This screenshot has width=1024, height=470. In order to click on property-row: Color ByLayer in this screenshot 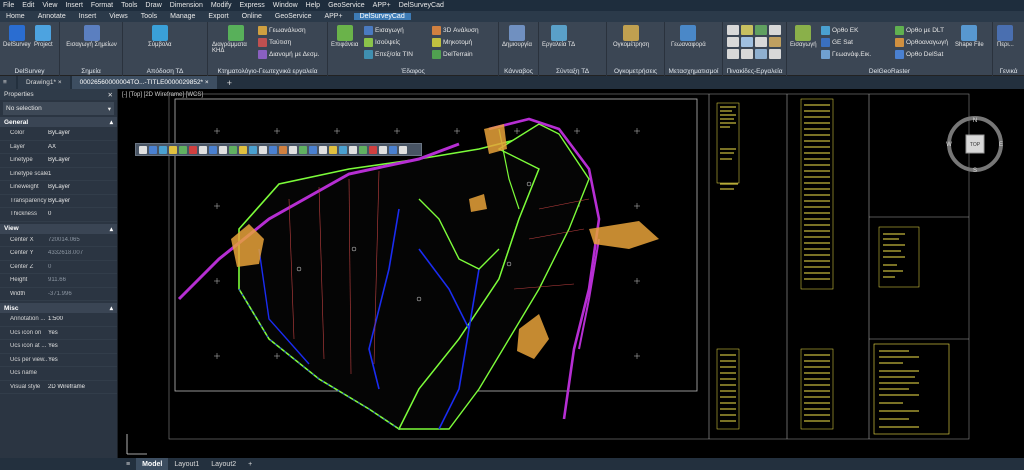, I will do `click(58, 134)`.